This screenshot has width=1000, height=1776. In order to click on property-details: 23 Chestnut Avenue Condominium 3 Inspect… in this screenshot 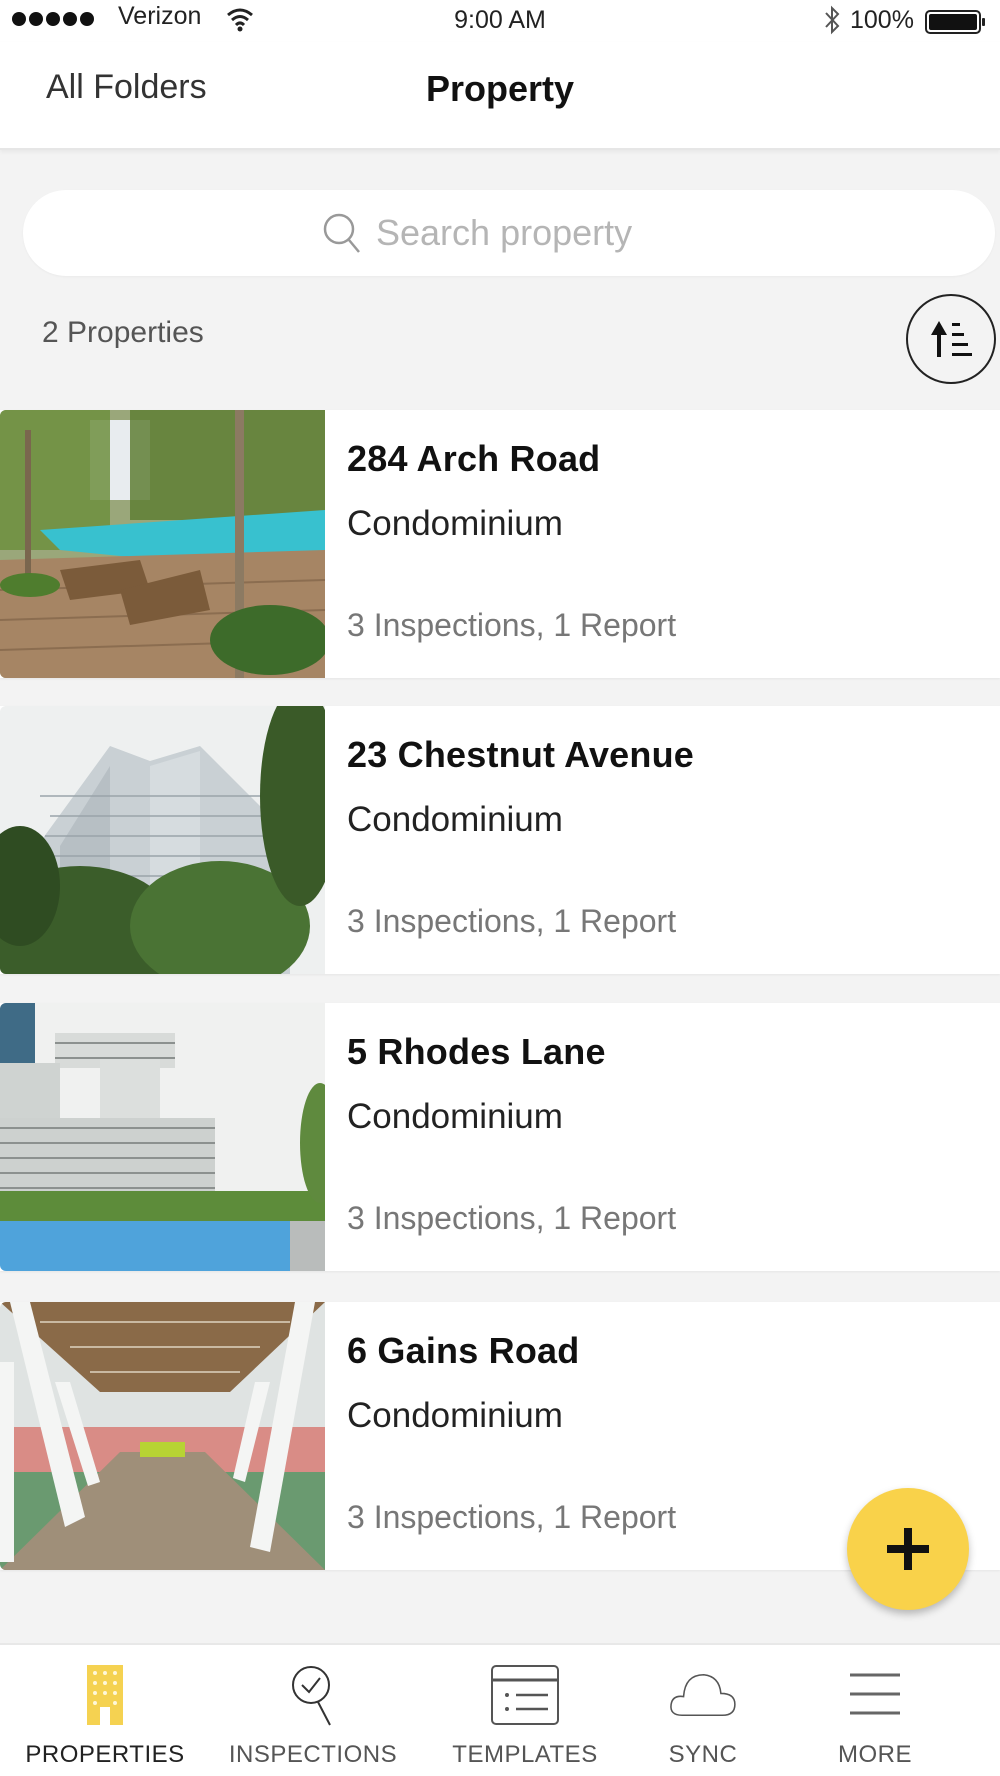, I will do `click(662, 840)`.